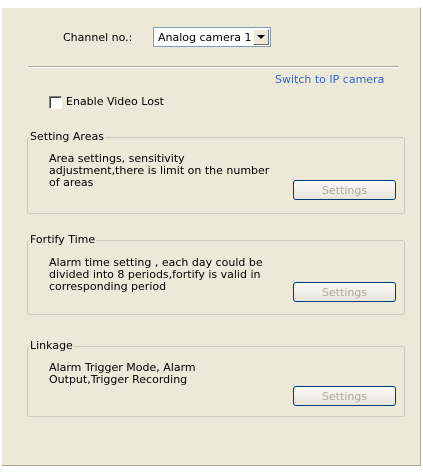 This screenshot has height=472, width=423. I want to click on fortify-time-settings-button: Settings, so click(344, 292).